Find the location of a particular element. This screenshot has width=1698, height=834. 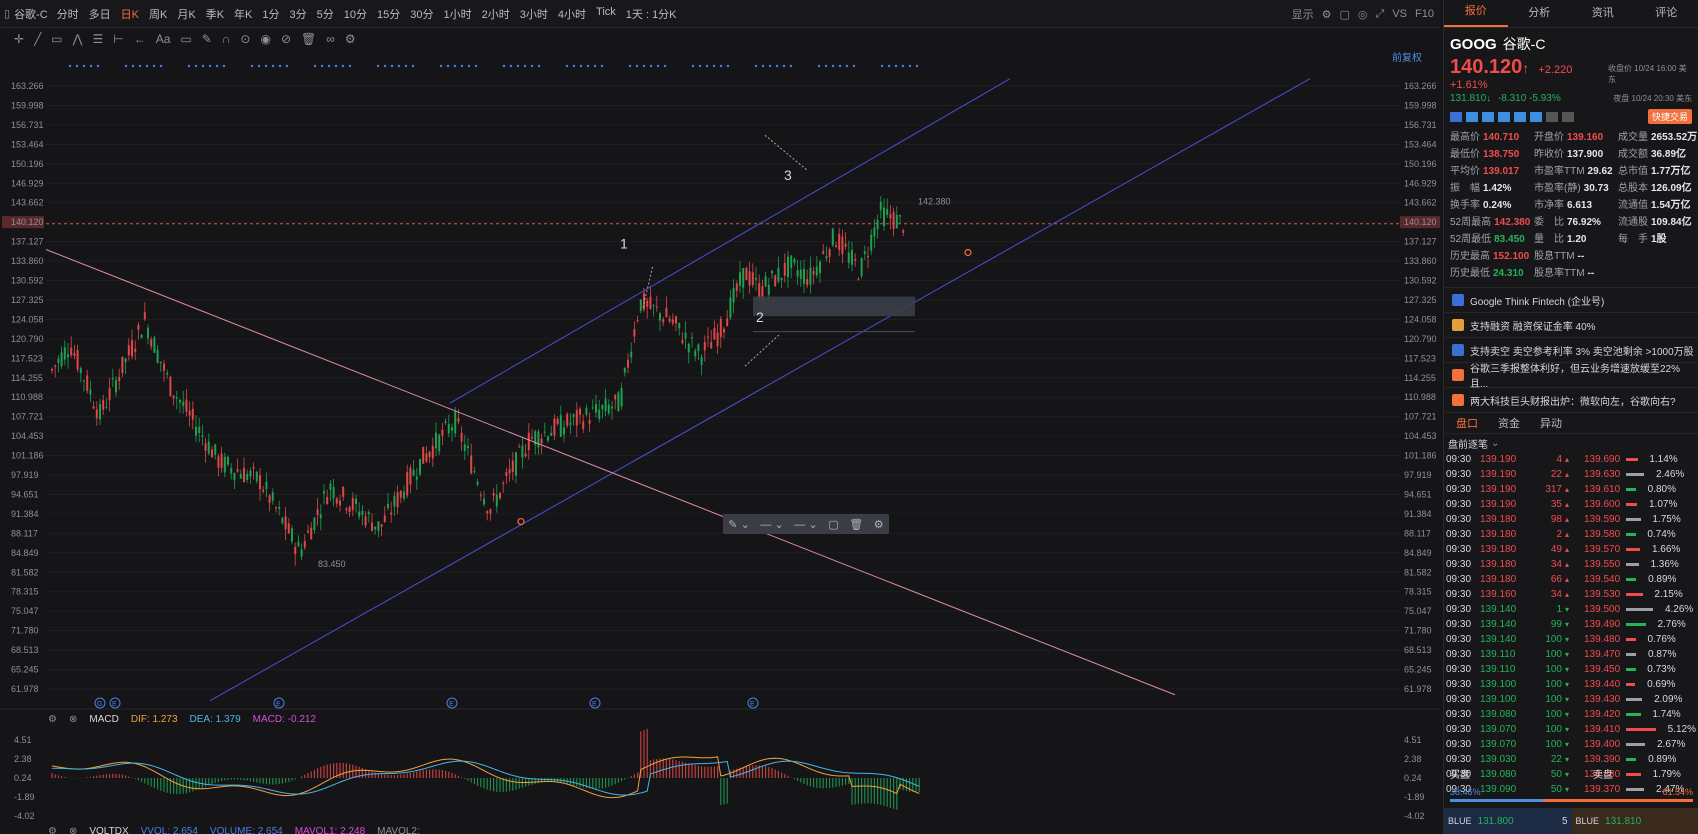

timeframe-tab: 3小时 is located at coordinates (534, 14).